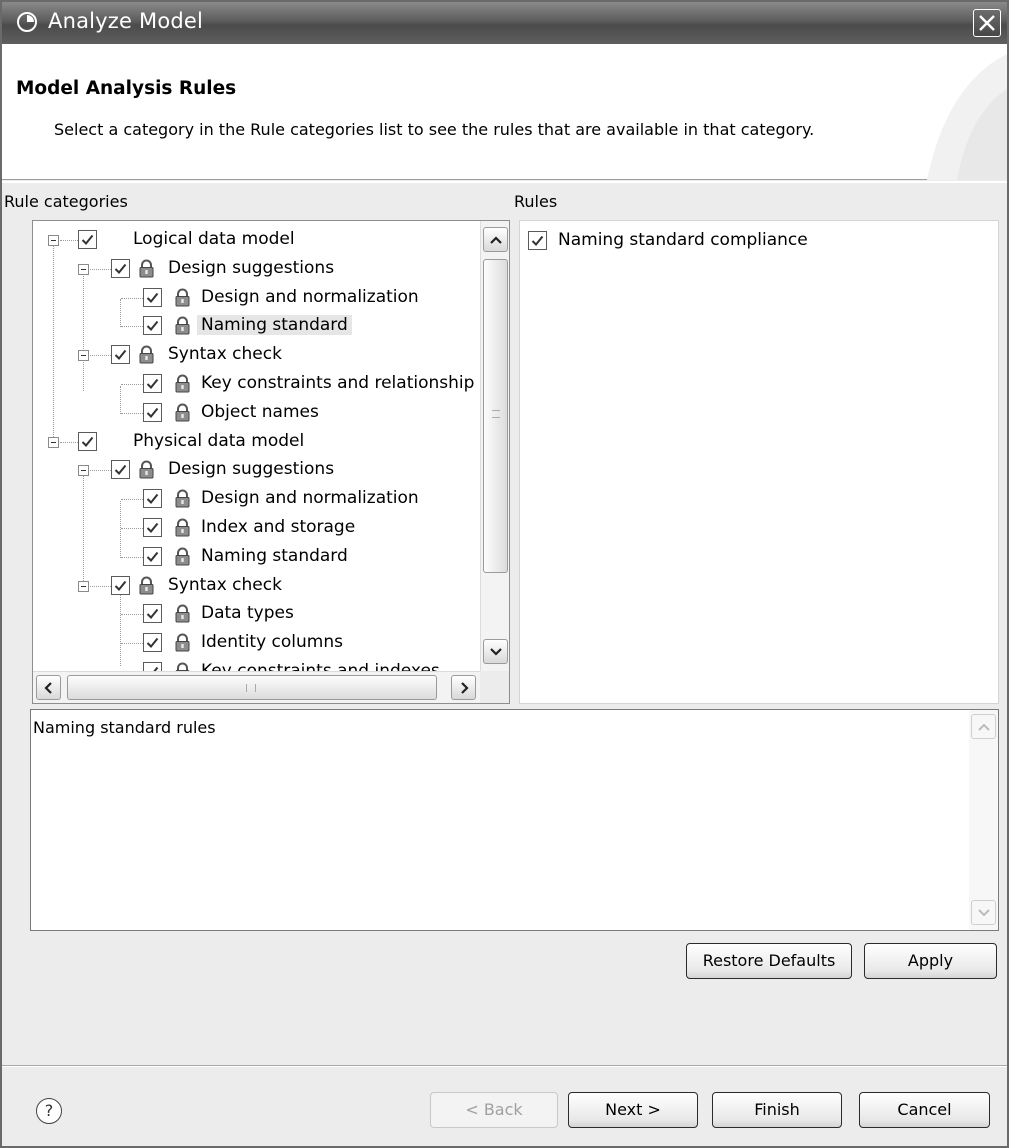  I want to click on help-icon: ?, so click(49, 1111).